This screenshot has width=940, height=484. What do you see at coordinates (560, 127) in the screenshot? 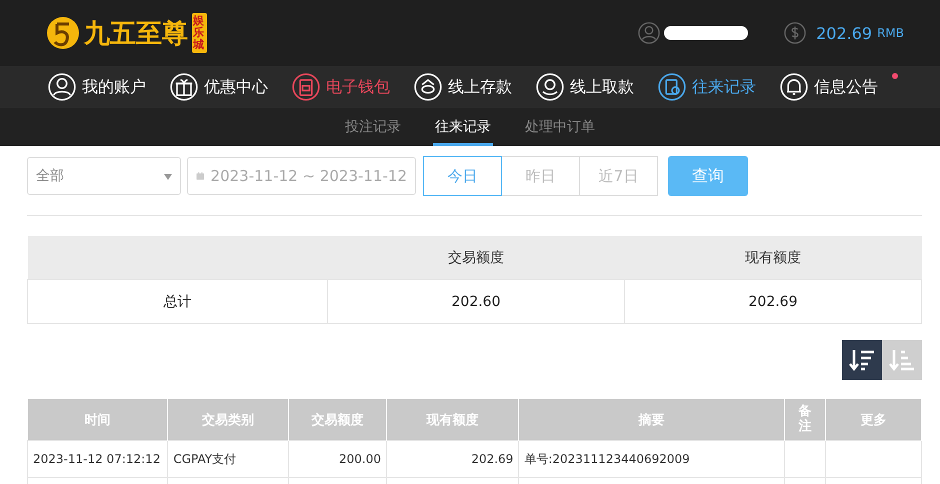
I see `sub-tab: 处理中订单` at bounding box center [560, 127].